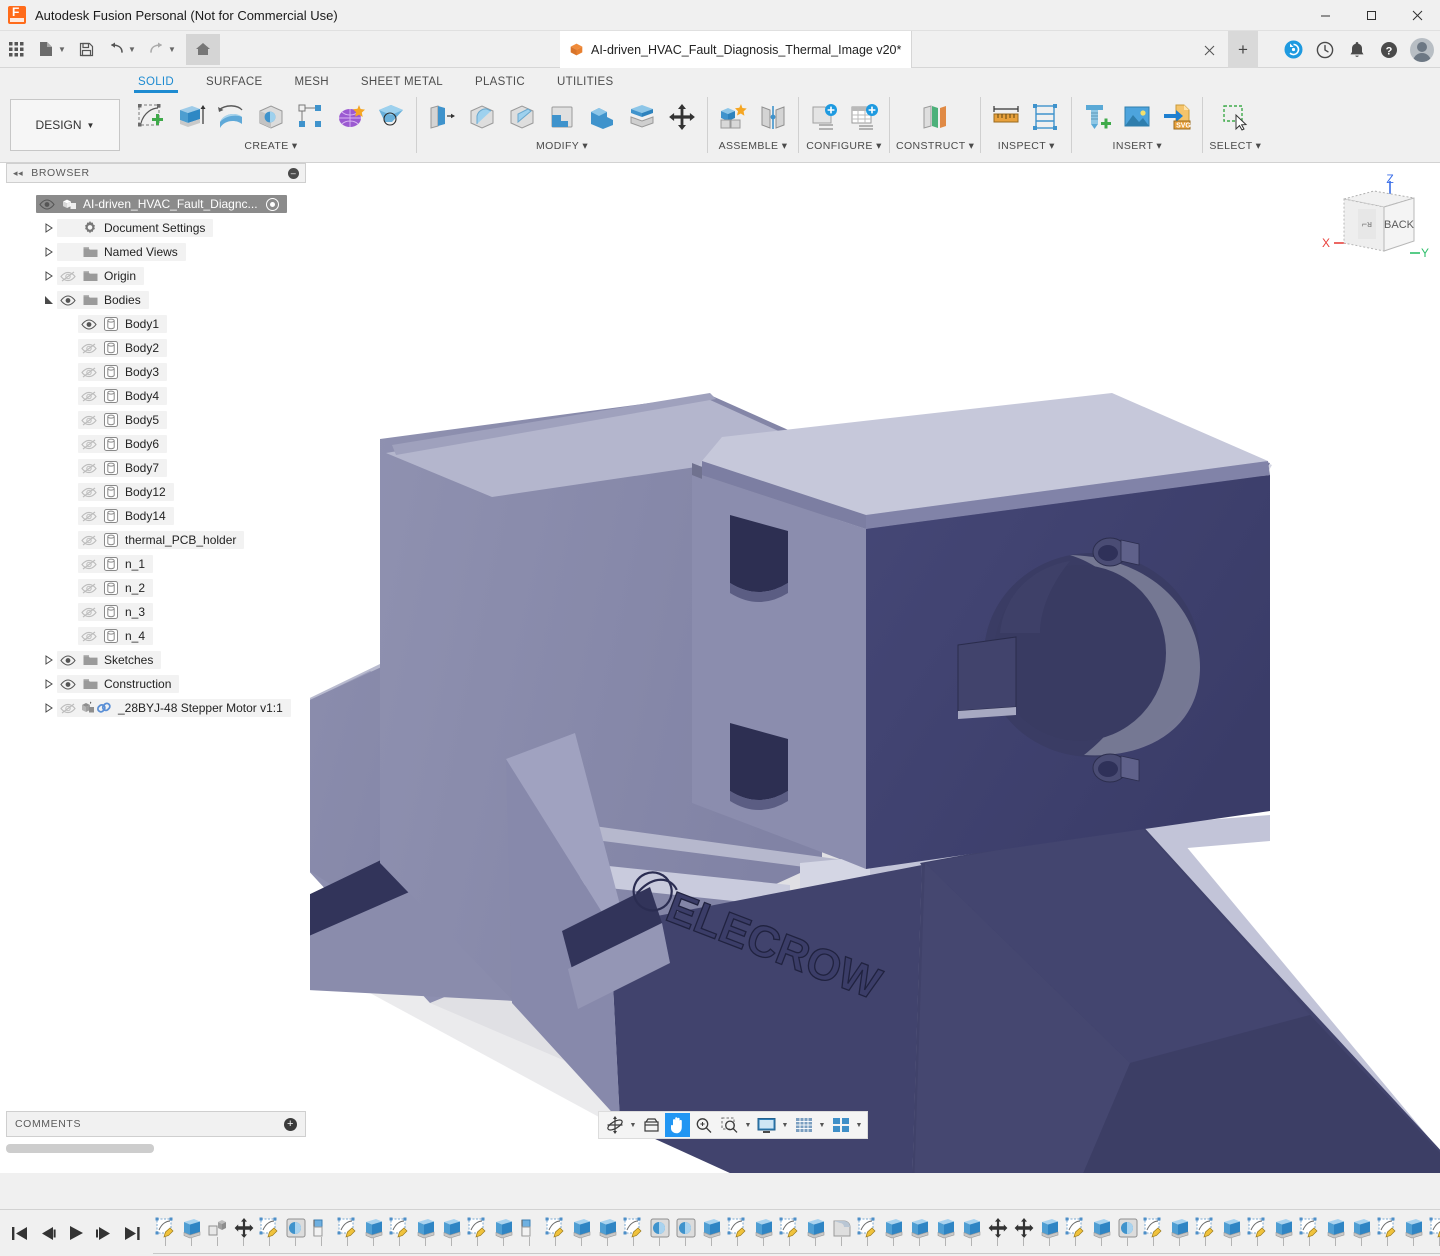  I want to click on browser-item-body14: Body14, so click(156, 516).